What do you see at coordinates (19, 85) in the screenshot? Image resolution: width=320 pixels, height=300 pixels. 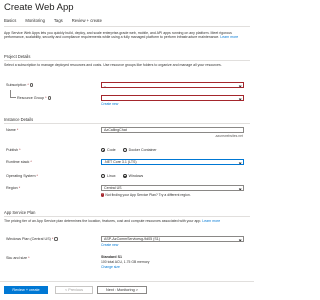 I see `subscription-label: Subscription *` at bounding box center [19, 85].